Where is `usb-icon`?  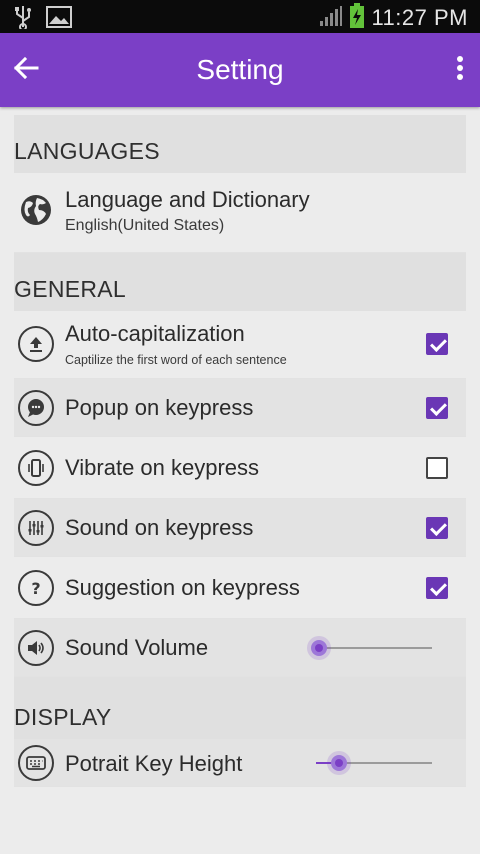 usb-icon is located at coordinates (23, 19).